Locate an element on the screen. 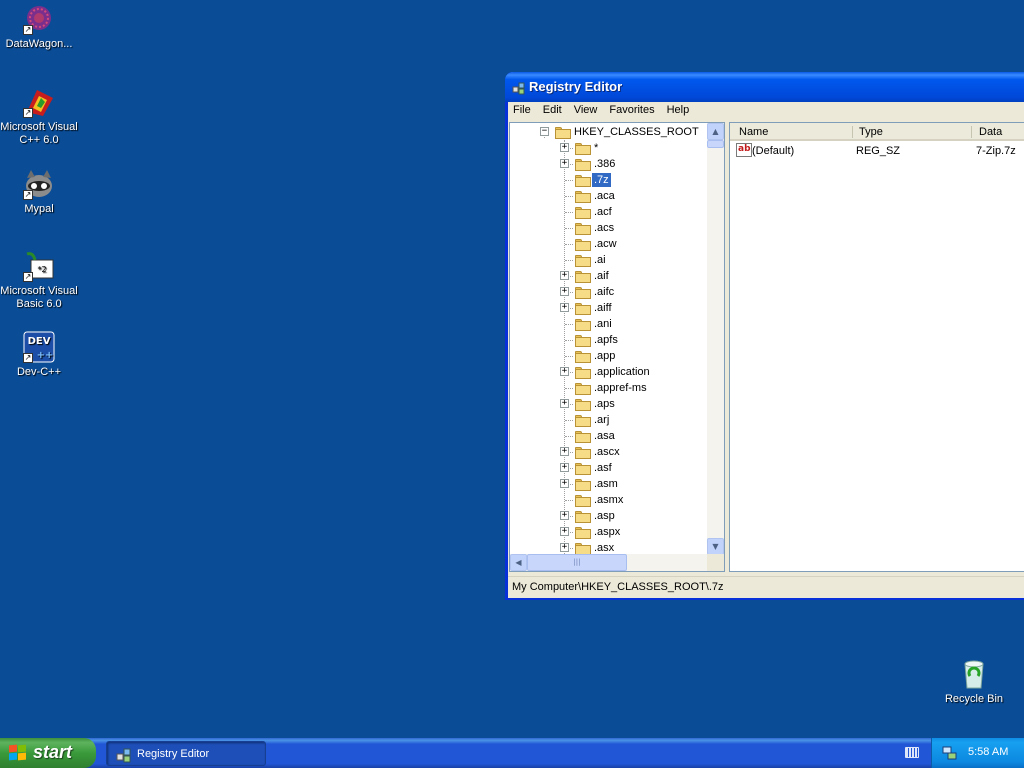 The width and height of the screenshot is (1024, 768). tree-item-label: .aiff is located at coordinates (603, 308).